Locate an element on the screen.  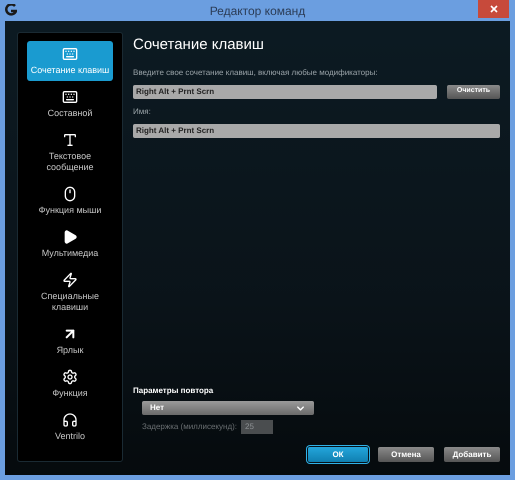
dialog-button: Отмена is located at coordinates (406, 454).